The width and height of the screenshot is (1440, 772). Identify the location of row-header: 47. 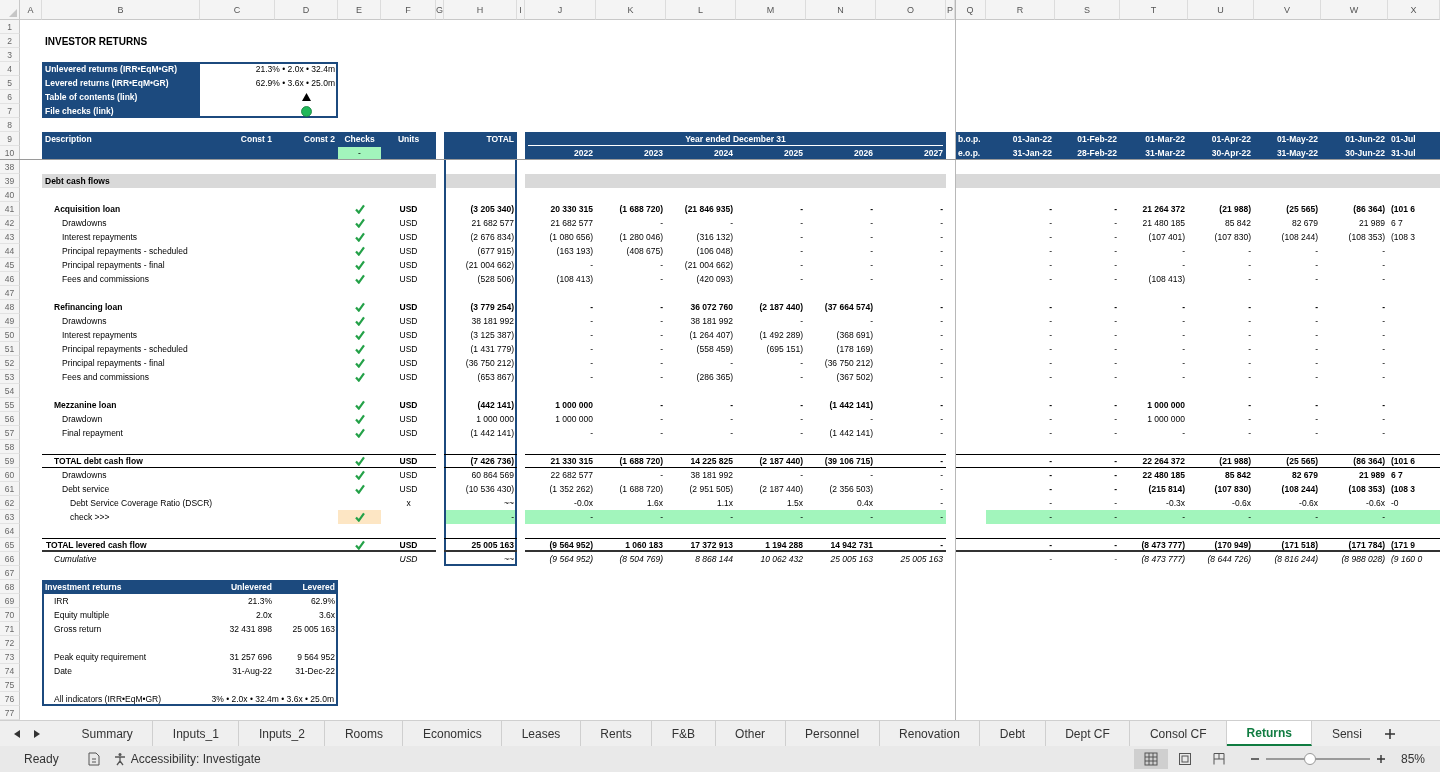
(10, 293).